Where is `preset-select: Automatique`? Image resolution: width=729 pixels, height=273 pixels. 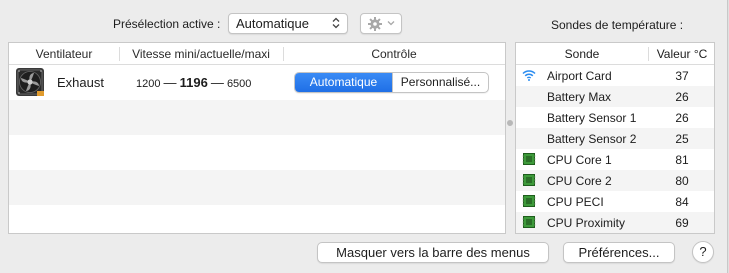
preset-select: Automatique is located at coordinates (288, 23).